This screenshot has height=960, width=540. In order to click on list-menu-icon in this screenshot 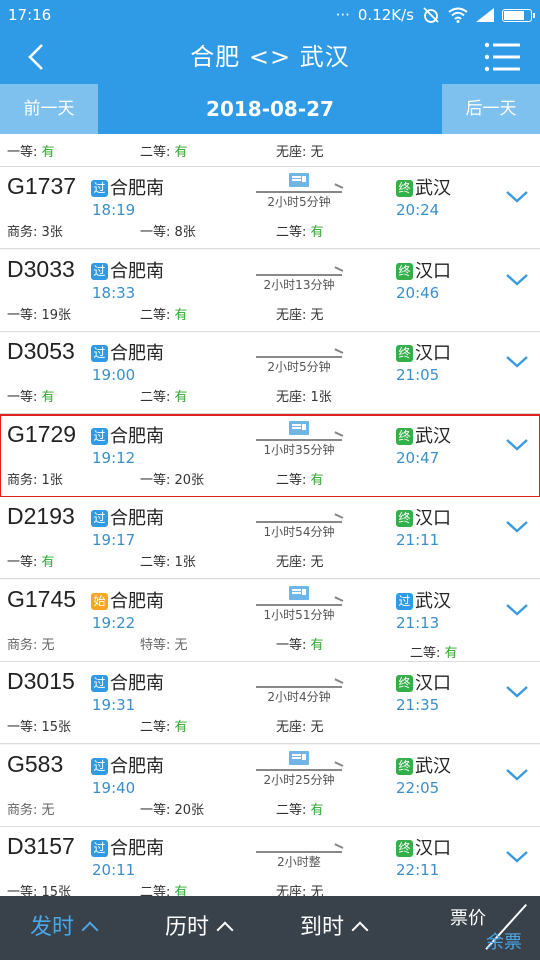, I will do `click(502, 57)`.